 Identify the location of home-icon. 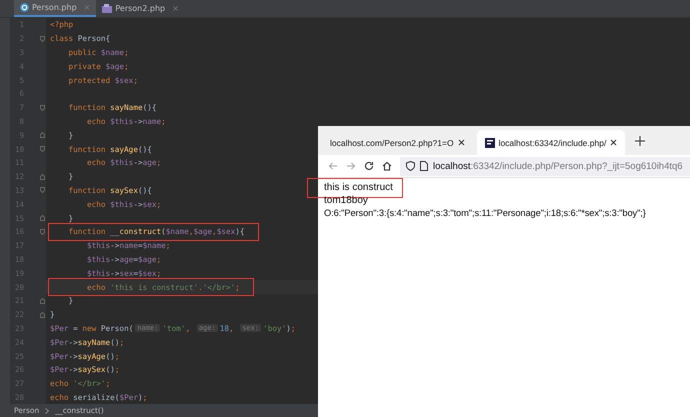
(387, 166).